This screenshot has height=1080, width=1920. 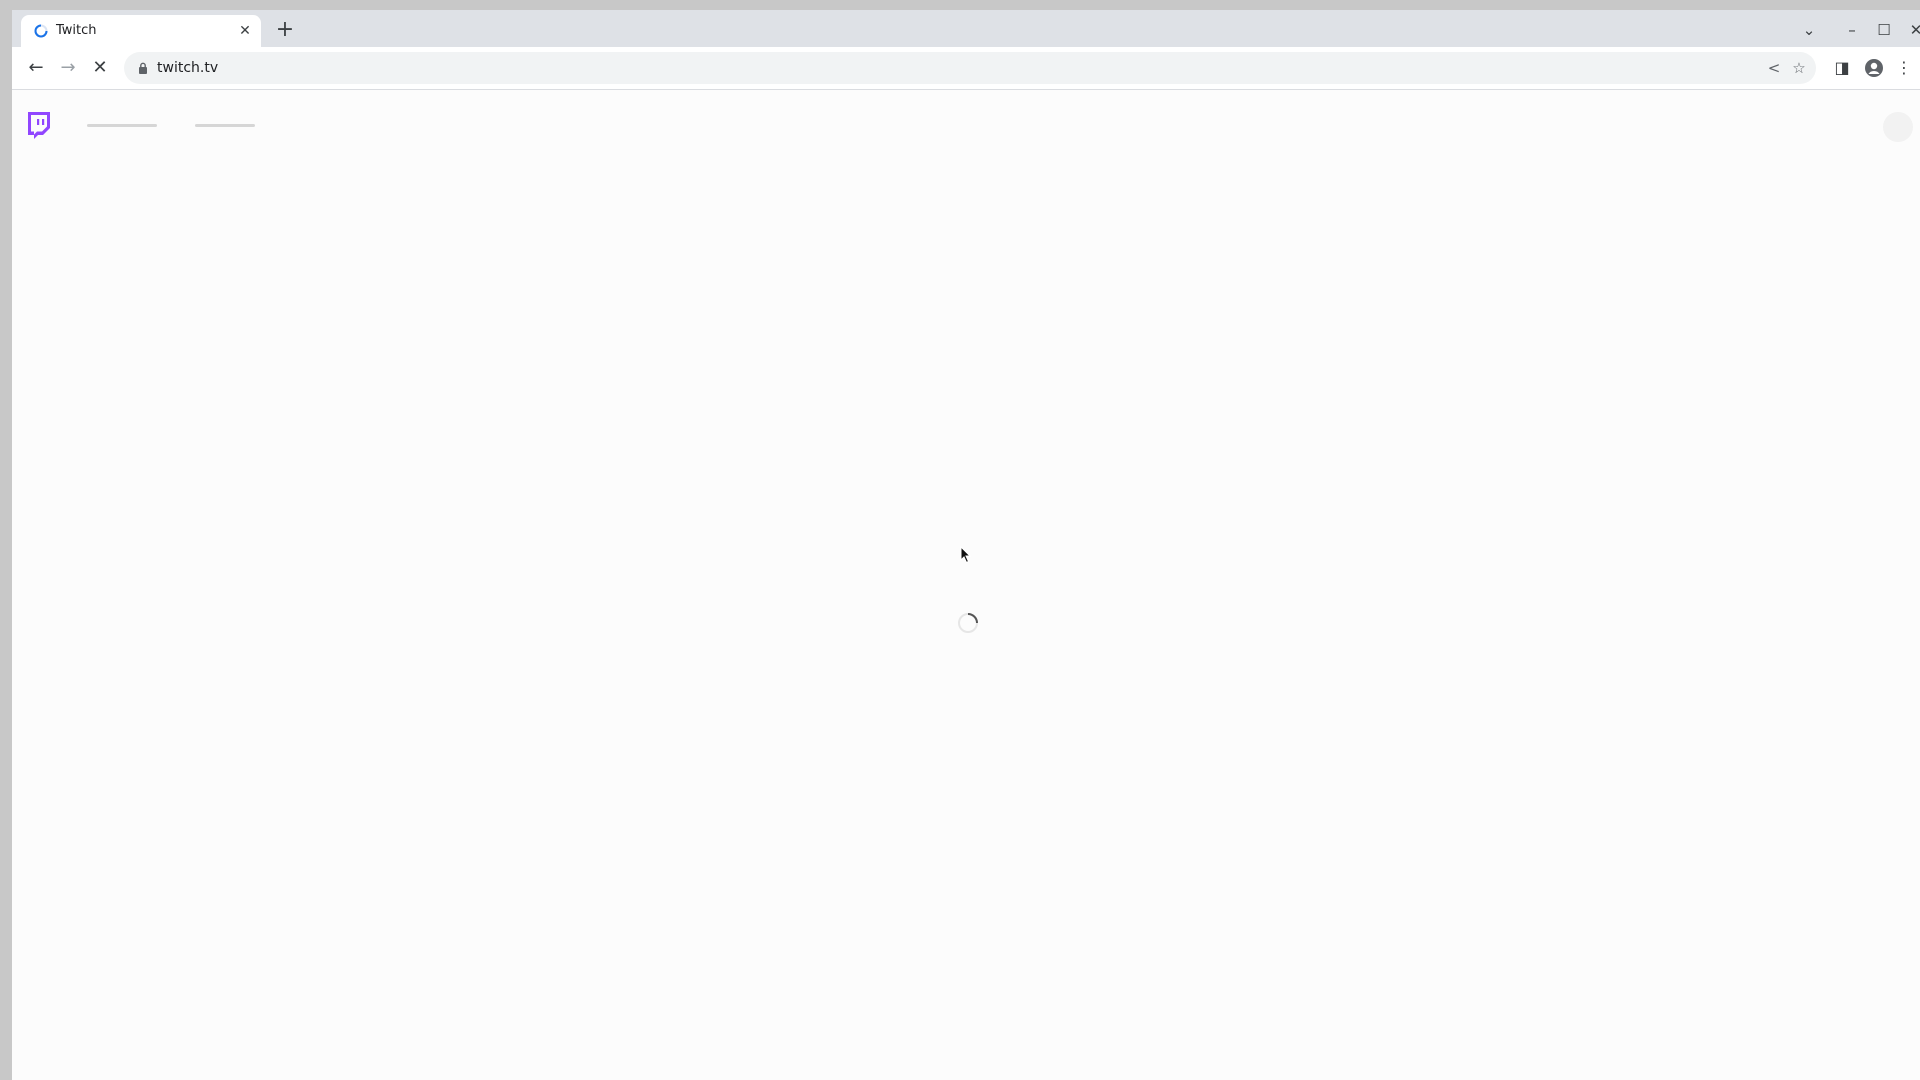 What do you see at coordinates (36, 68) in the screenshot?
I see `back-button: ←` at bounding box center [36, 68].